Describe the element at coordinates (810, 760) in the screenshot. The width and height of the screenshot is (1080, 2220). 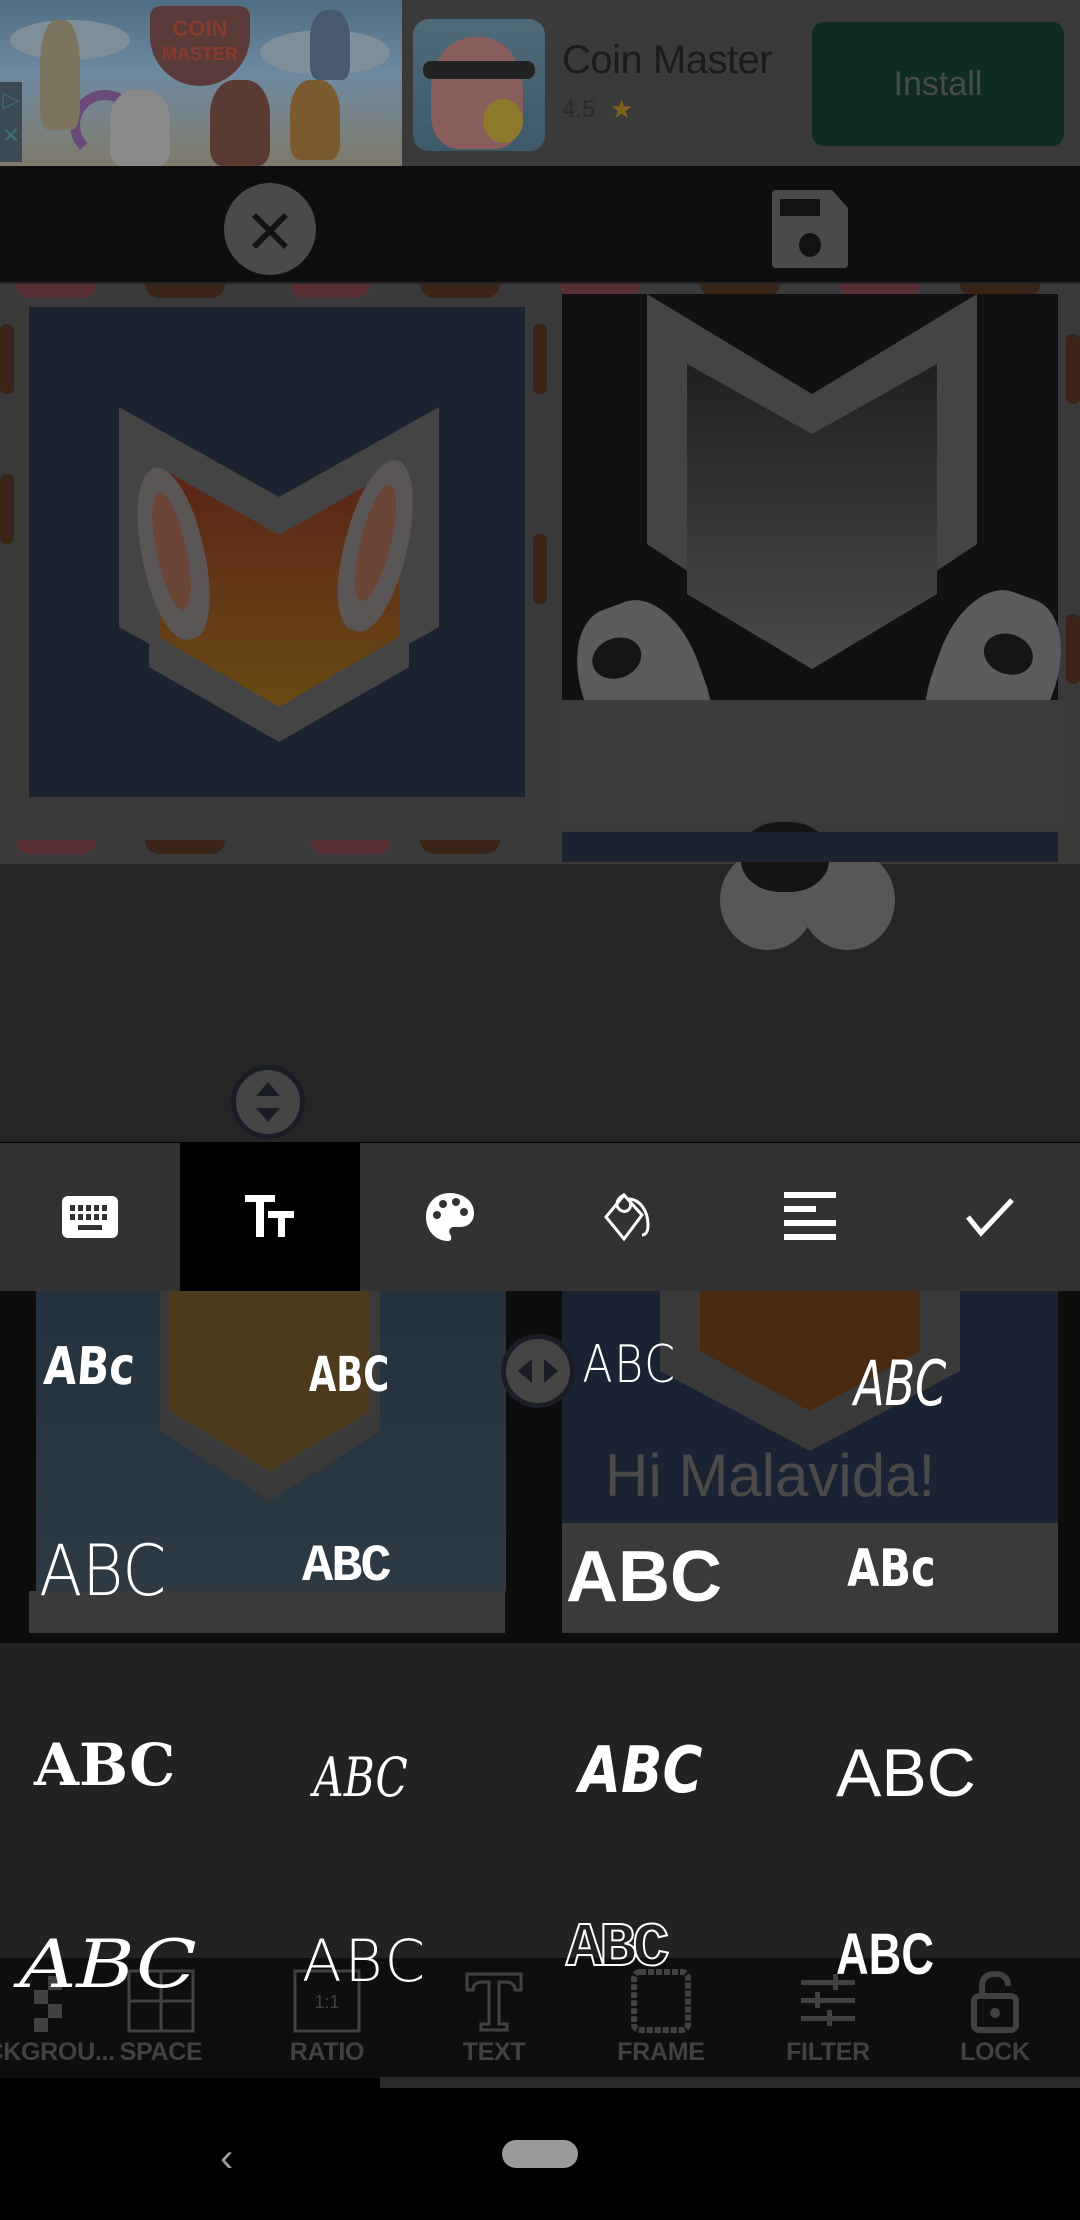
I see `collage-cell-2-empty` at that location.